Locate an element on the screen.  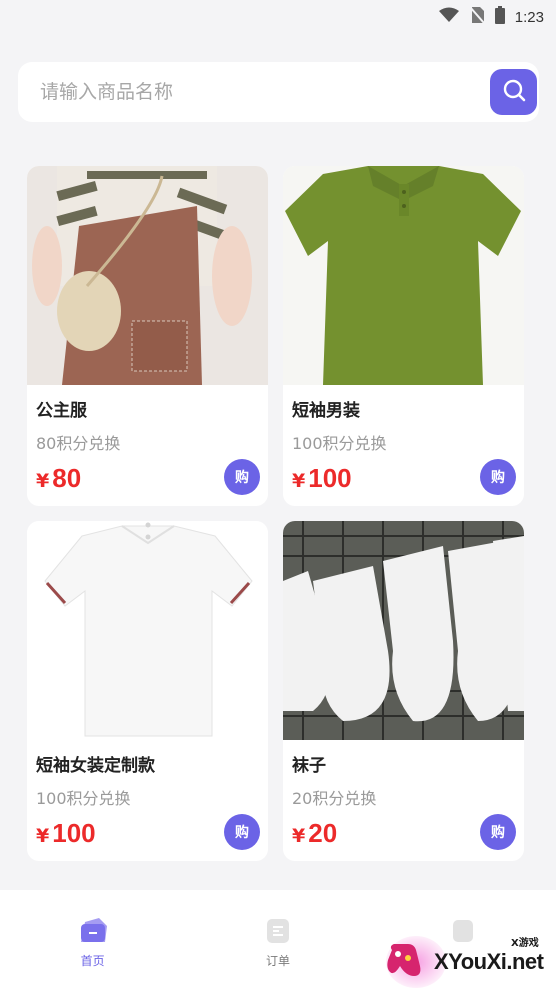
nav-item-home: 首页 is located at coordinates (92, 940).